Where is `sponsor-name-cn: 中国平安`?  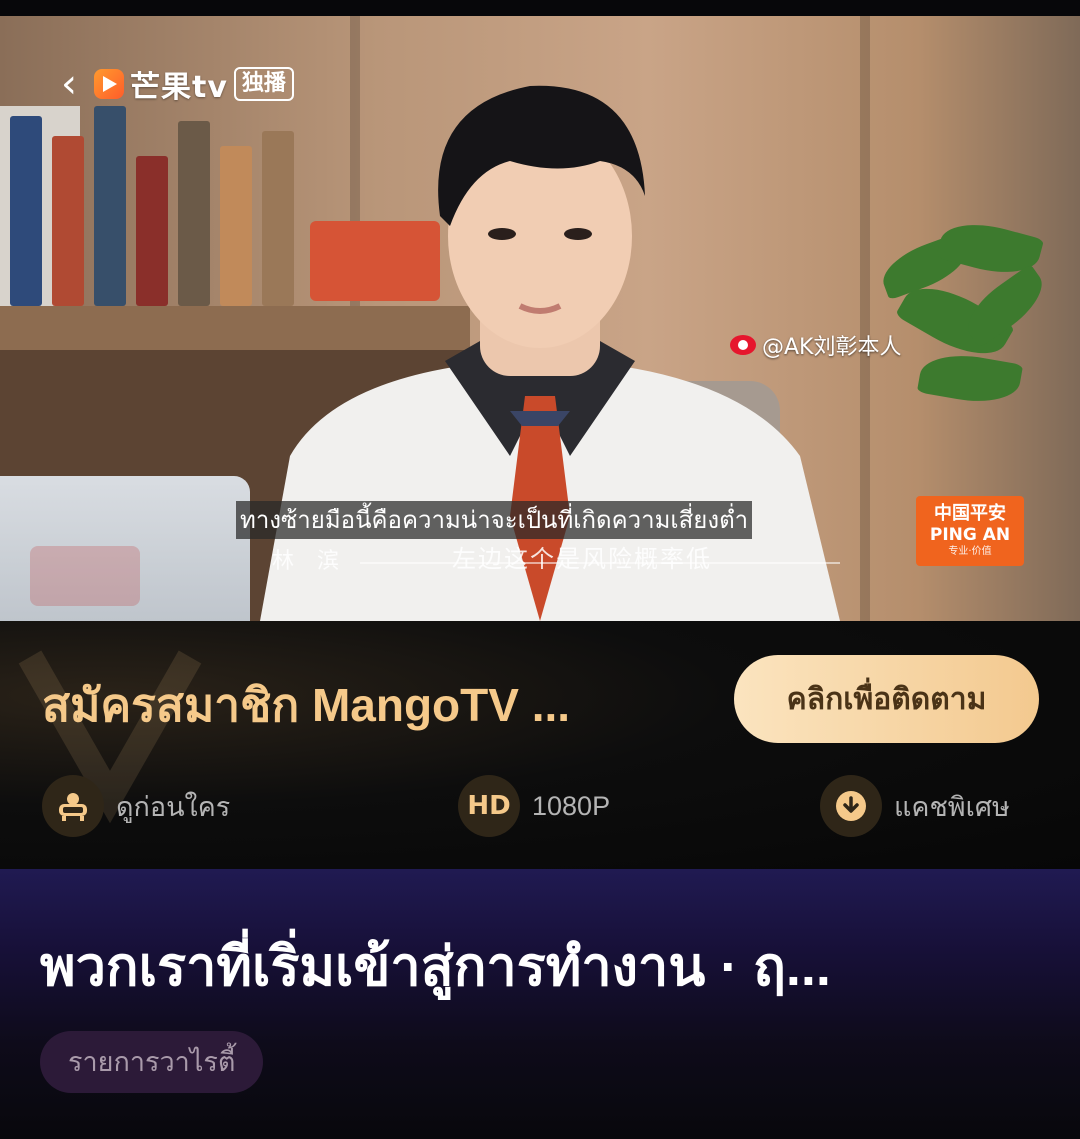
sponsor-name-cn: 中国平安 is located at coordinates (970, 513).